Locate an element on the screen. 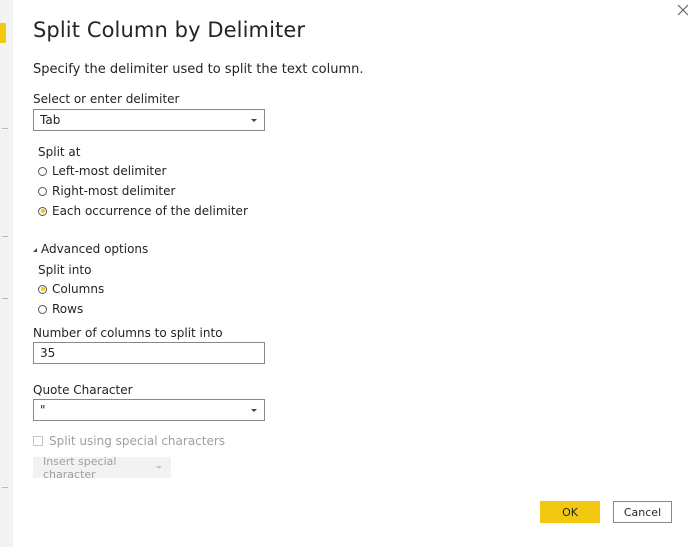 This screenshot has height=547, width=693. num-columns-input: 35 is located at coordinates (149, 353).